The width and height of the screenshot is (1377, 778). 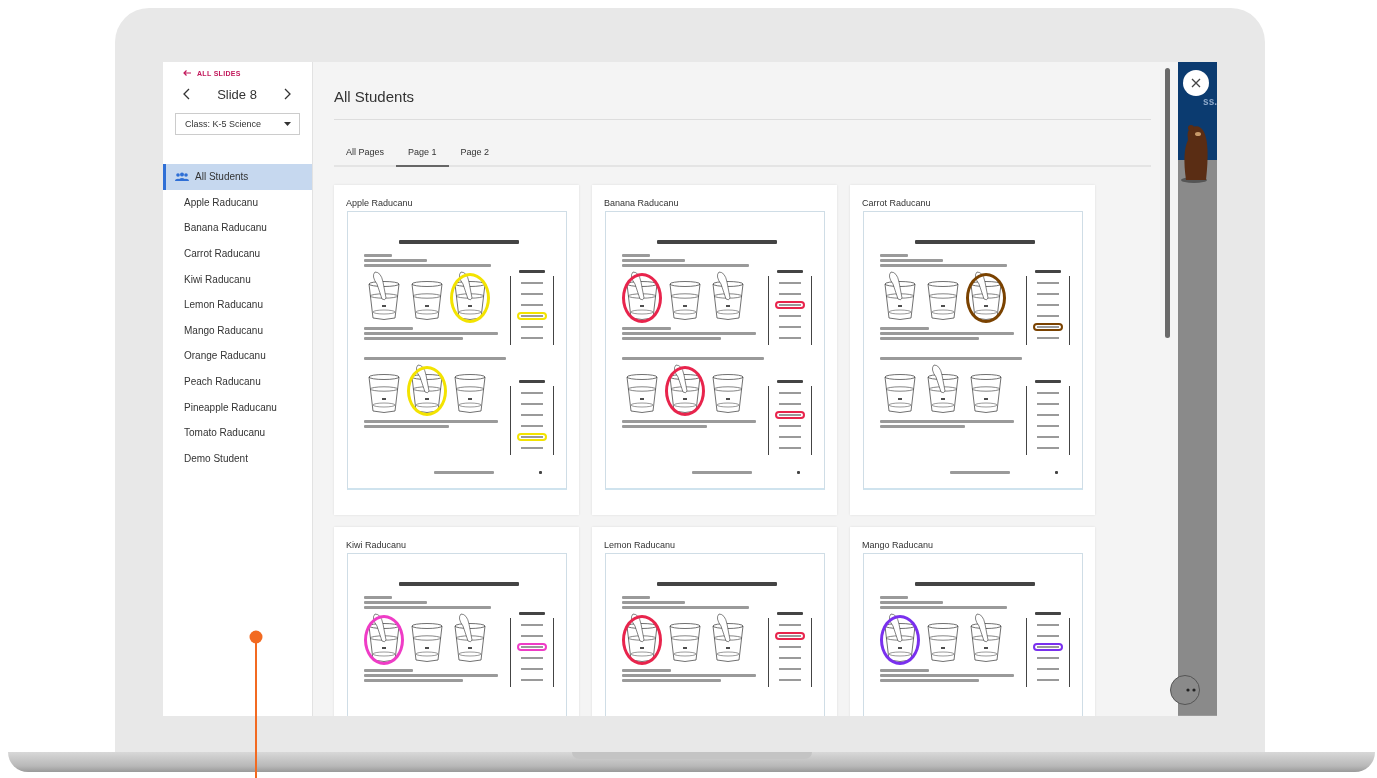 What do you see at coordinates (287, 124) in the screenshot?
I see `caret-down-icon` at bounding box center [287, 124].